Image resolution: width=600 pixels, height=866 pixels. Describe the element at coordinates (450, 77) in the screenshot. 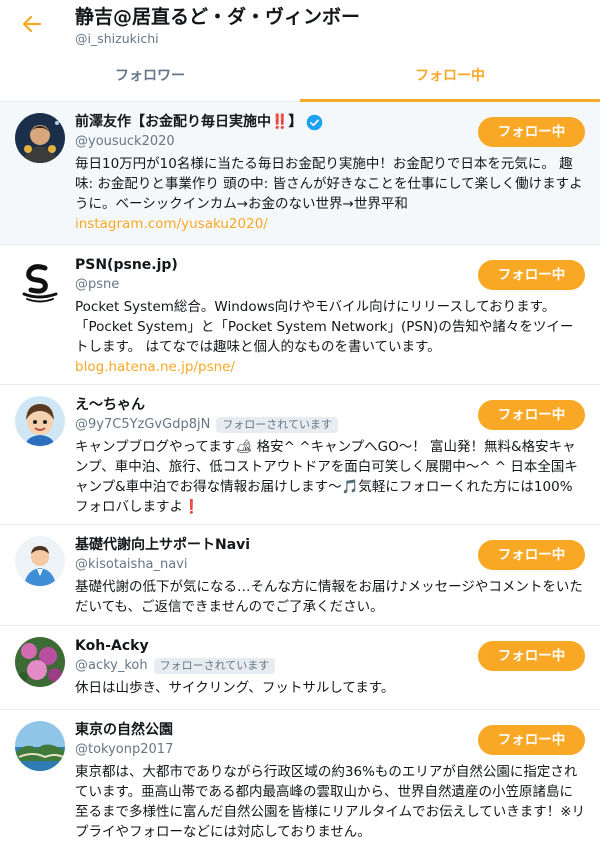

I see `tab-following: フォロー中` at that location.